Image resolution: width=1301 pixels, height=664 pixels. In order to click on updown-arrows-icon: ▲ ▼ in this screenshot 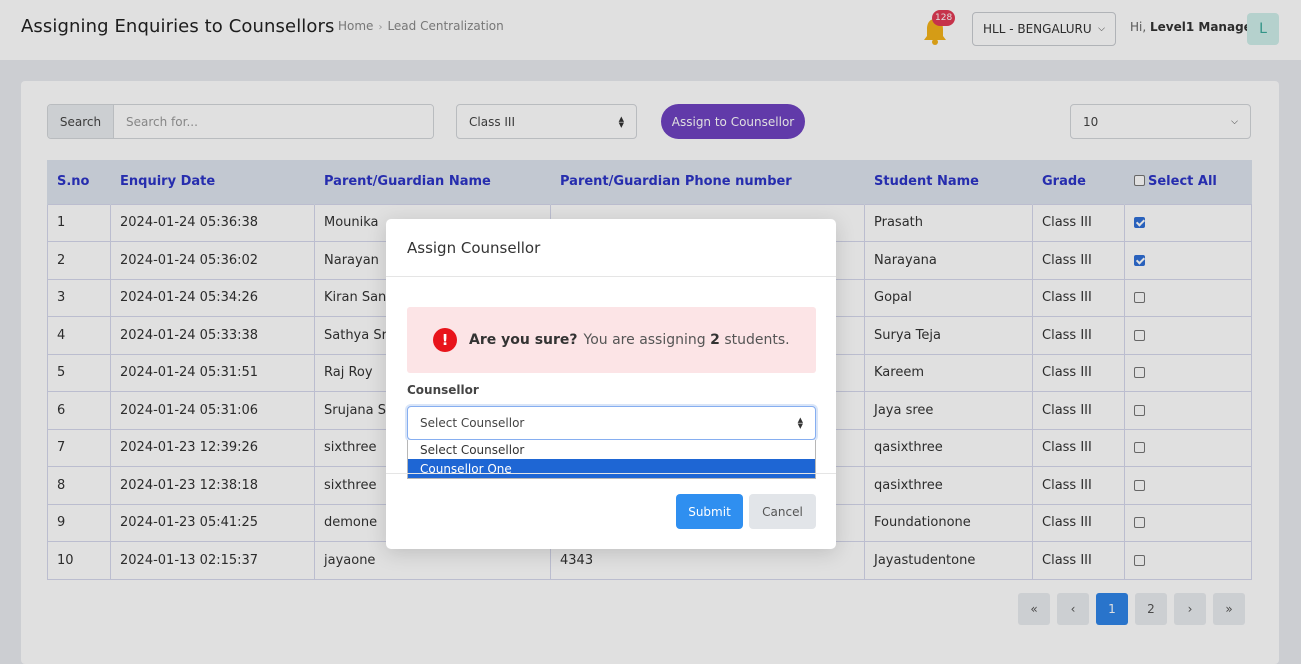, I will do `click(800, 423)`.